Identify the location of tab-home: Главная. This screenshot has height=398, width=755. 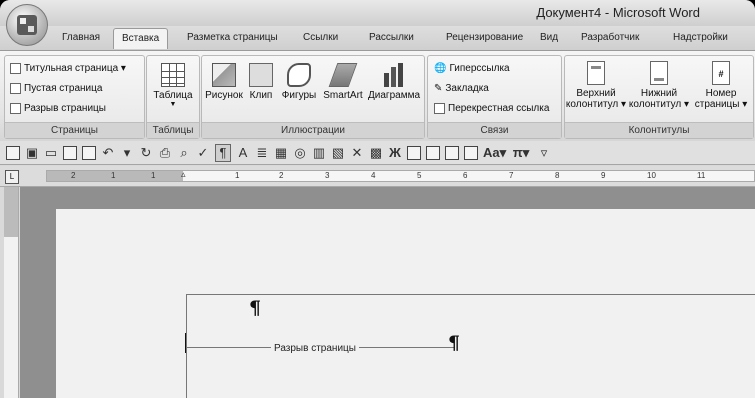
(81, 37).